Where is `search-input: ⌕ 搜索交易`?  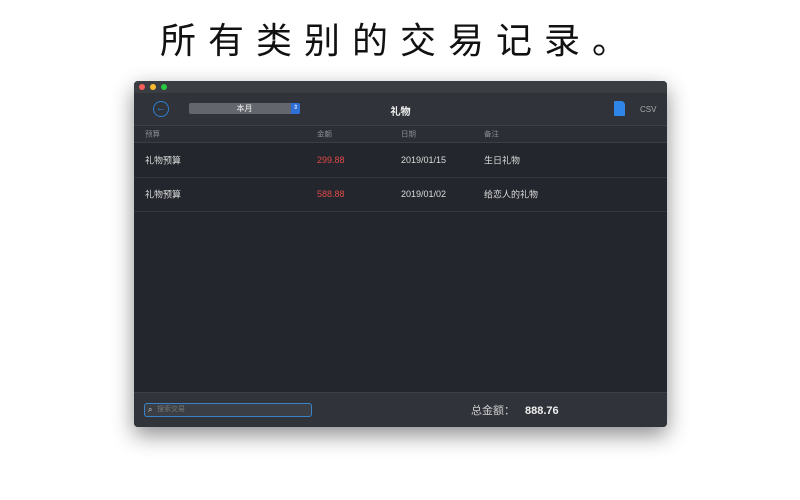 search-input: ⌕ 搜索交易 is located at coordinates (228, 410).